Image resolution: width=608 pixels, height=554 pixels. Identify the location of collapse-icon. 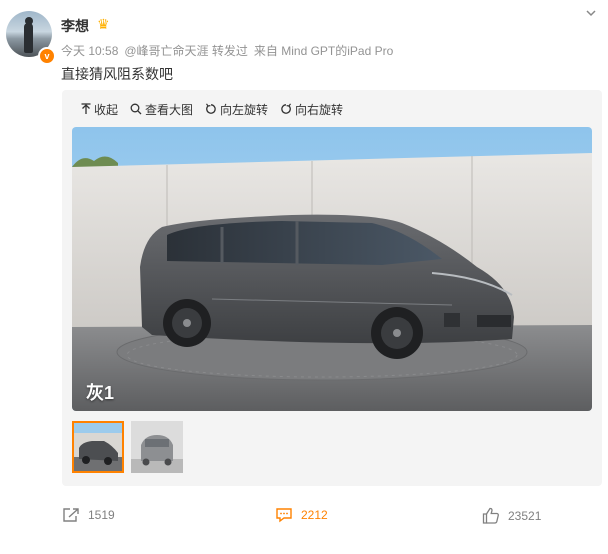
(86, 108).